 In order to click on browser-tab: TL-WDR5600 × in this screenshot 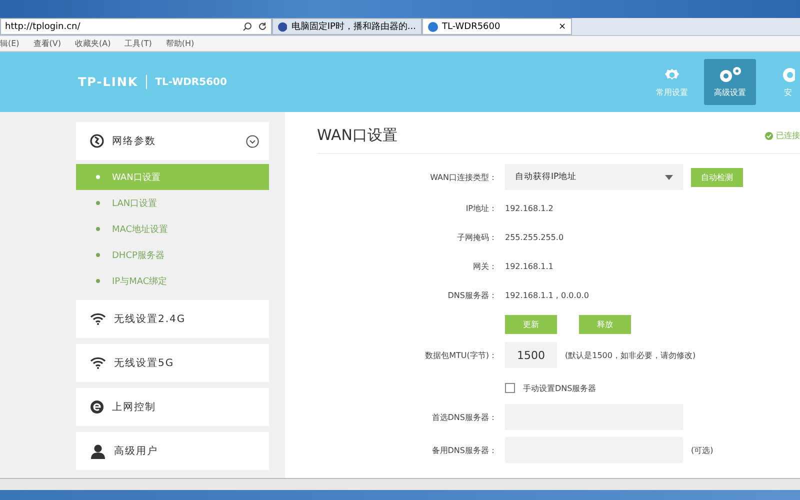, I will do `click(497, 26)`.